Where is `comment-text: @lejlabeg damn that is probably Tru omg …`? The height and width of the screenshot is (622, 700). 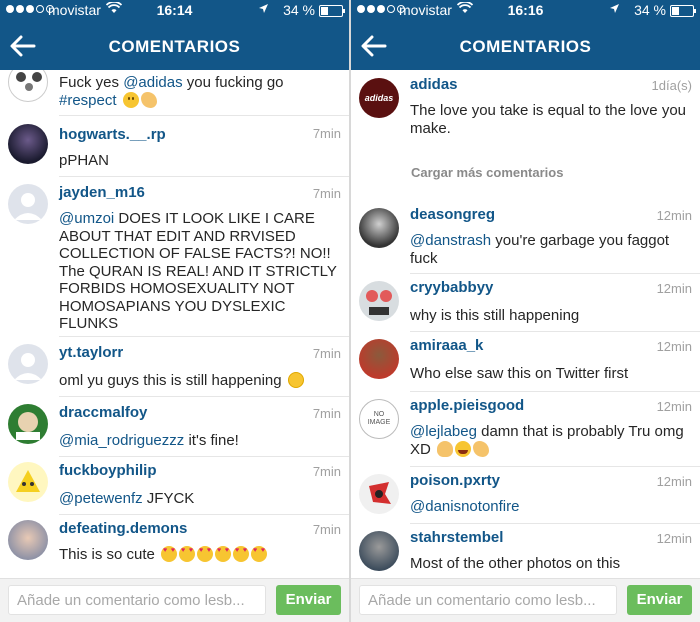 comment-text: @lejlabeg damn that is probably Tru omg … is located at coordinates (547, 440).